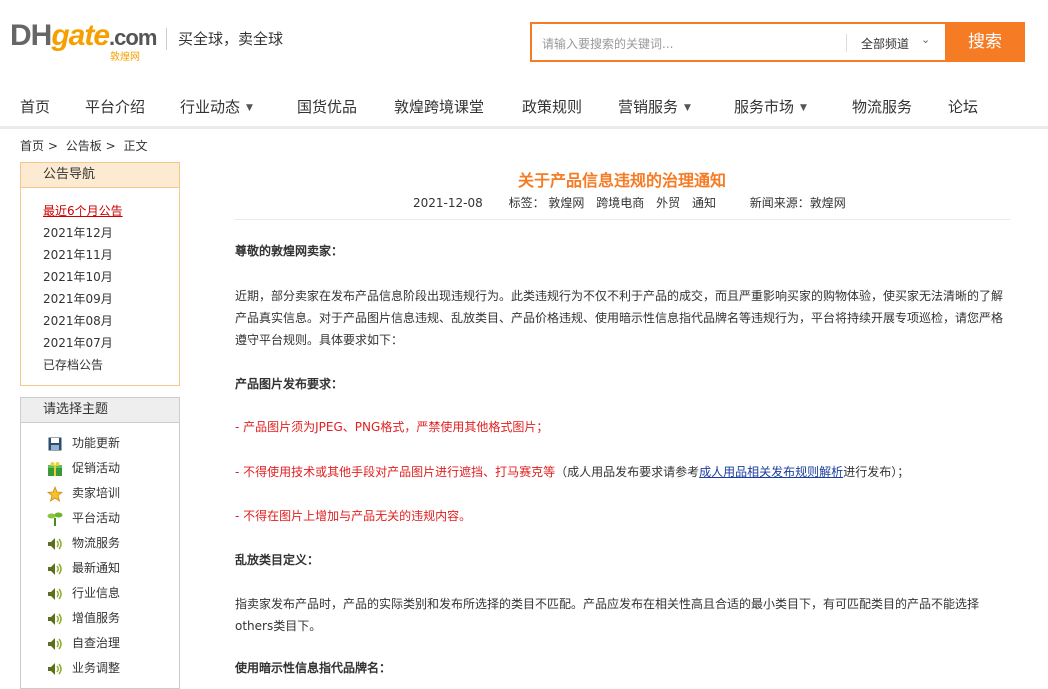 The image size is (1048, 689). Describe the element at coordinates (111, 365) in the screenshot. I see `announce-item-archived: 已存档公告` at that location.